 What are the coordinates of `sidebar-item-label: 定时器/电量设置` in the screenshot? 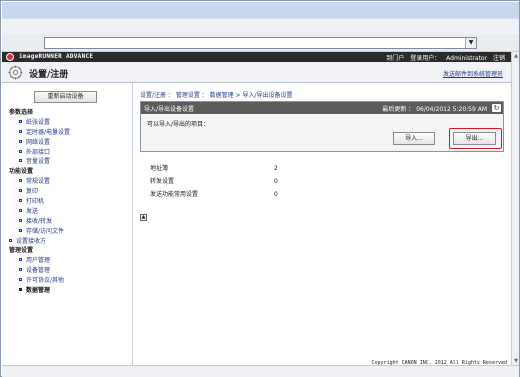 It's located at (48, 132).